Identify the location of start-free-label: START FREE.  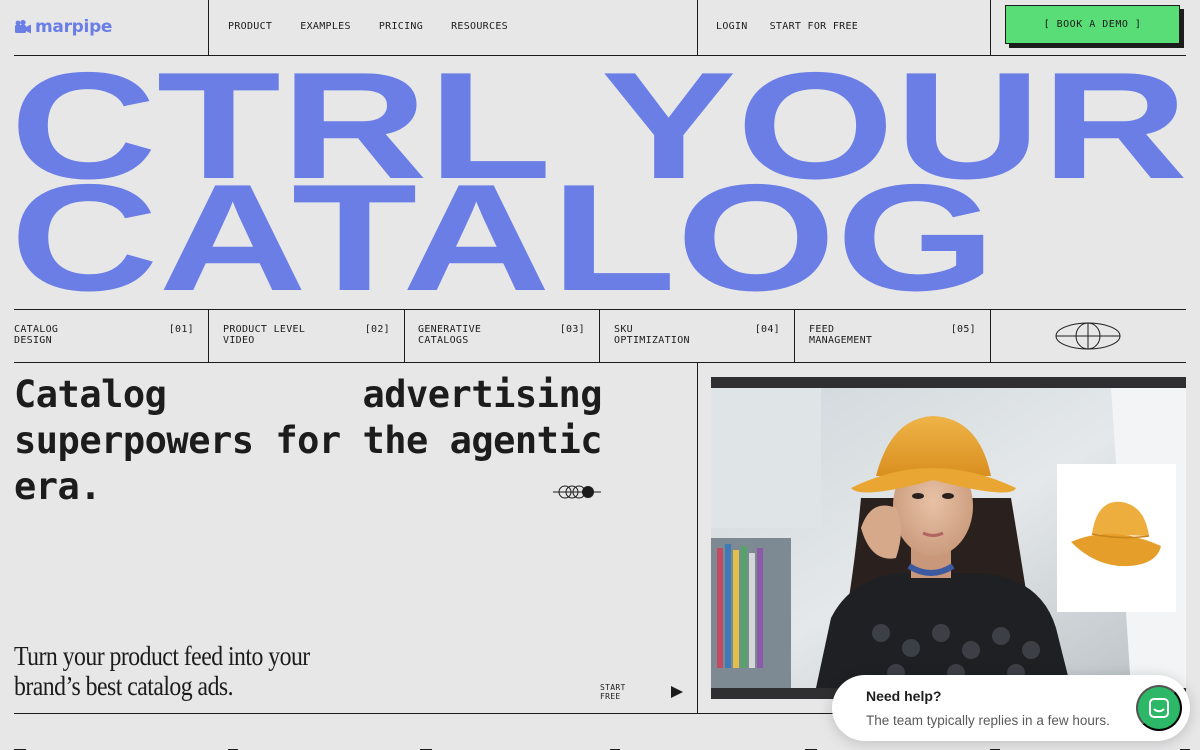
(613, 692).